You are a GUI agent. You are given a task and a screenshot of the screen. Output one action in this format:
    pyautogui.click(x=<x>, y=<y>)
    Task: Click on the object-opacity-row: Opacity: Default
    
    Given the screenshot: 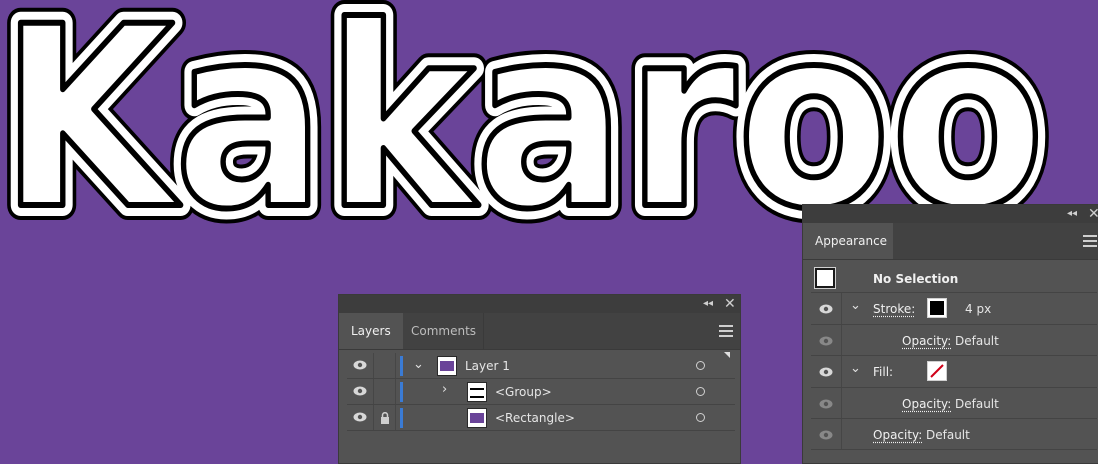 What is the action you would take?
    pyautogui.click(x=954, y=434)
    